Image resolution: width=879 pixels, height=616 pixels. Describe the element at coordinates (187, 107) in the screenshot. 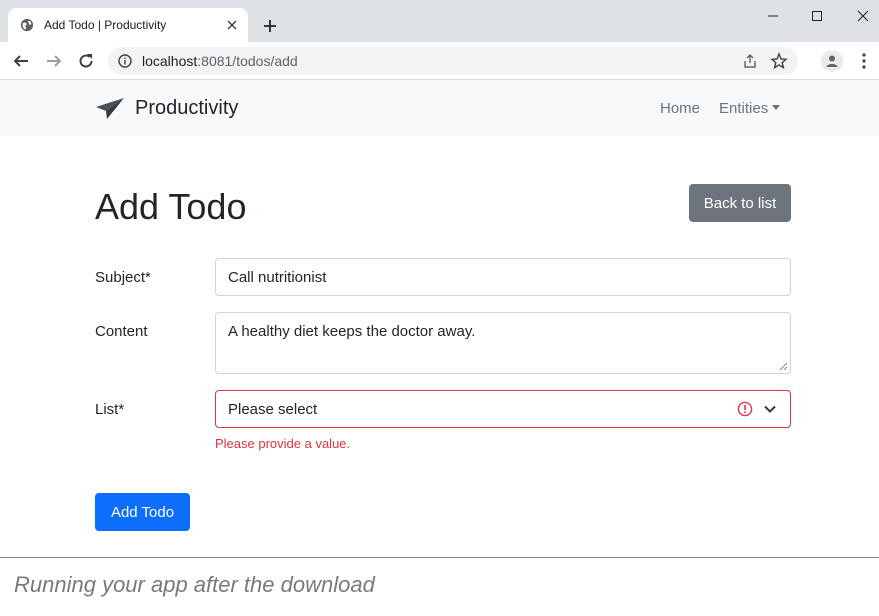

I see `brand-name: Productivity` at that location.